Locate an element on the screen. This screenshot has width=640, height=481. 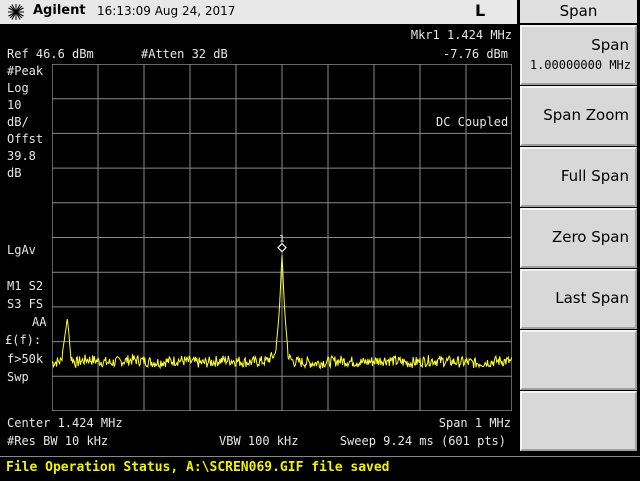
agilent-spark-icon is located at coordinates (16, 12).